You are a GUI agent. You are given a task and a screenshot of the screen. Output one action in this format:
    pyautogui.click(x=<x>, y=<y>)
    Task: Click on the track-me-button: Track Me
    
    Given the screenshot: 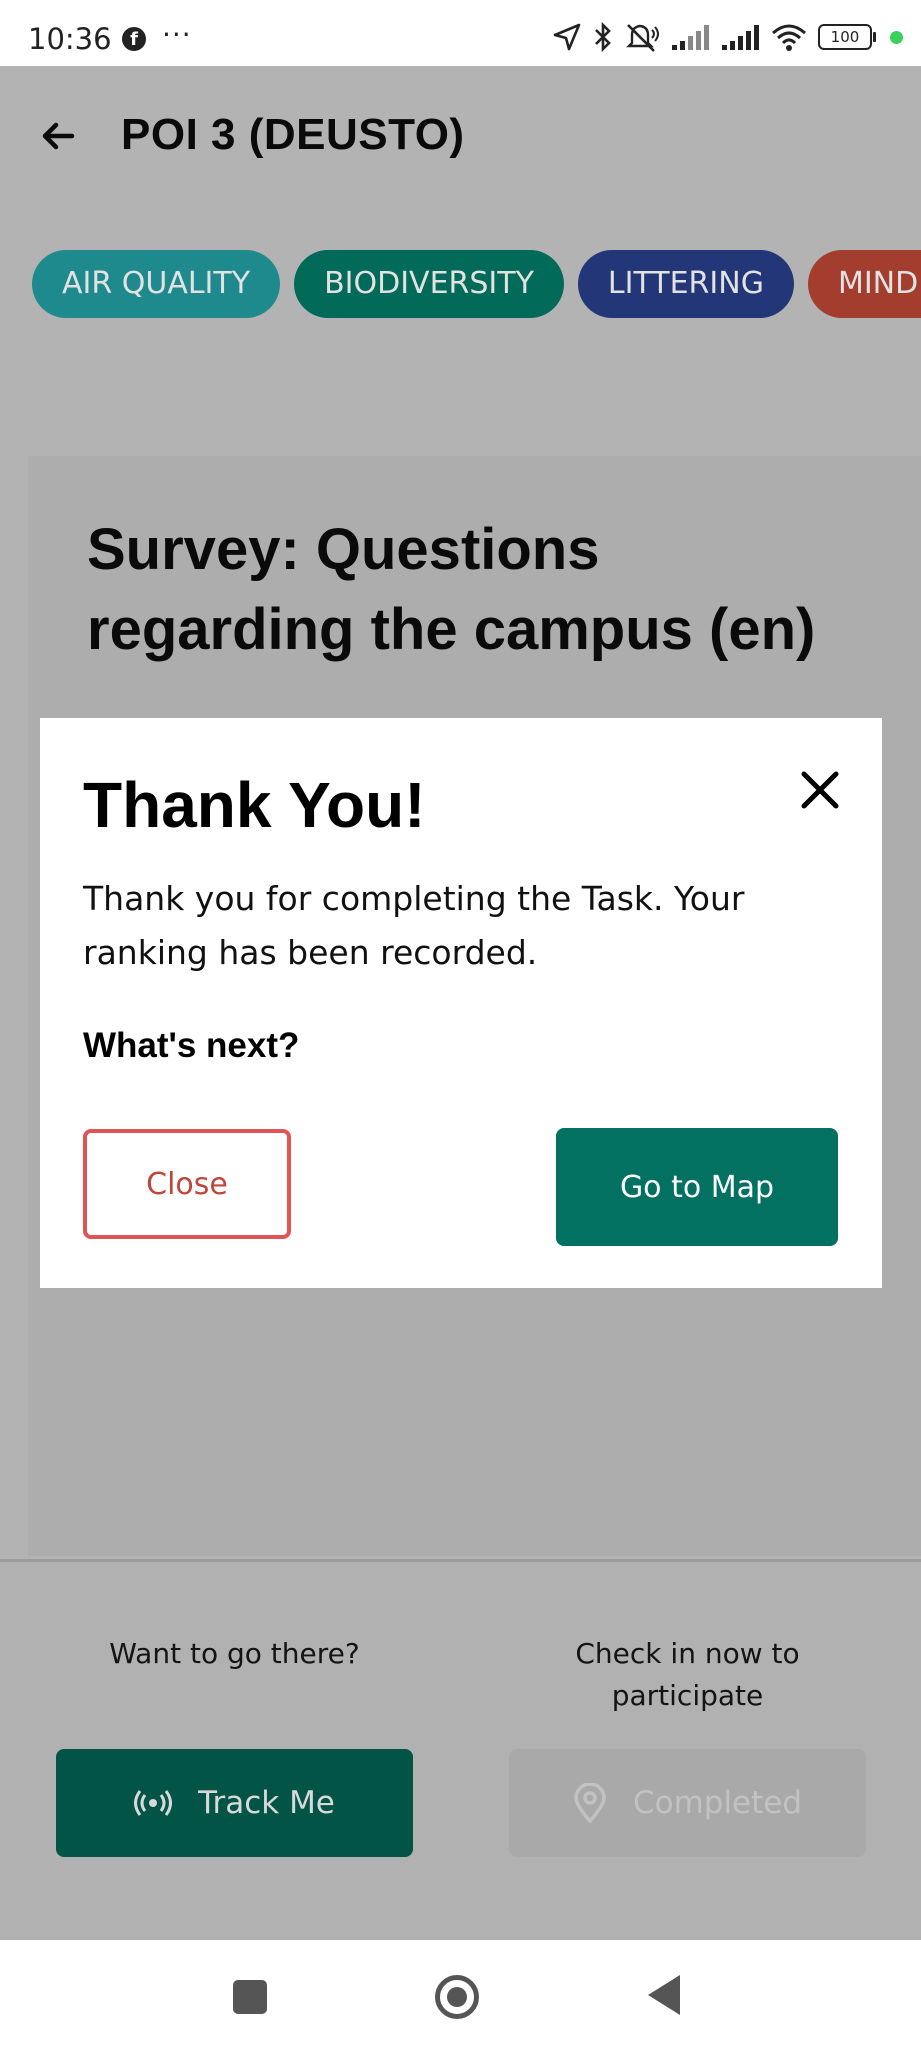 What is the action you would take?
    pyautogui.click(x=234, y=1803)
    